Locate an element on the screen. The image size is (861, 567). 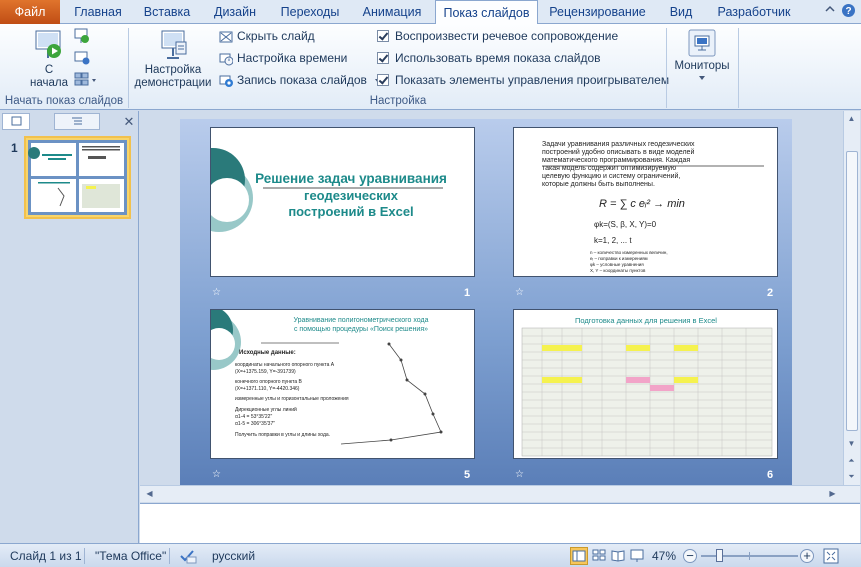
slide-2-legend-1: n – количество измеренных величин, is located at coordinates (629, 252).